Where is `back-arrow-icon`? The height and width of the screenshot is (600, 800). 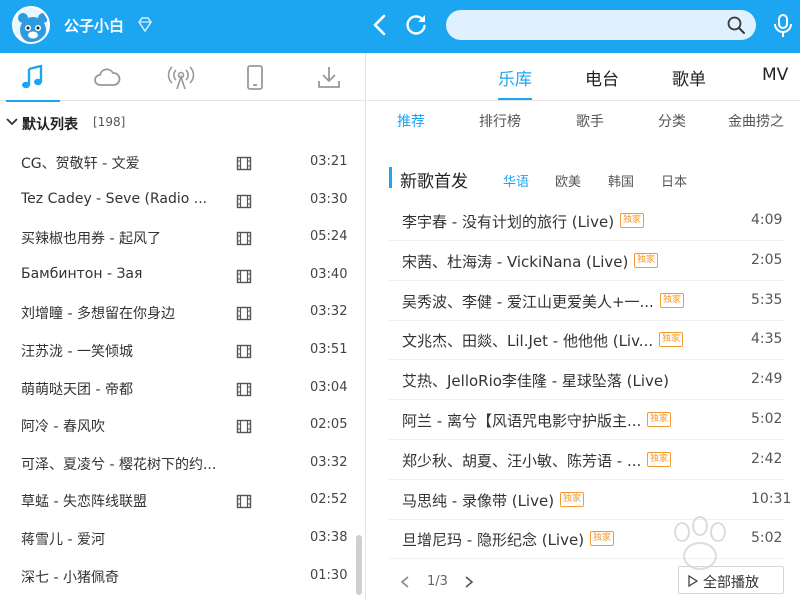 back-arrow-icon is located at coordinates (380, 25).